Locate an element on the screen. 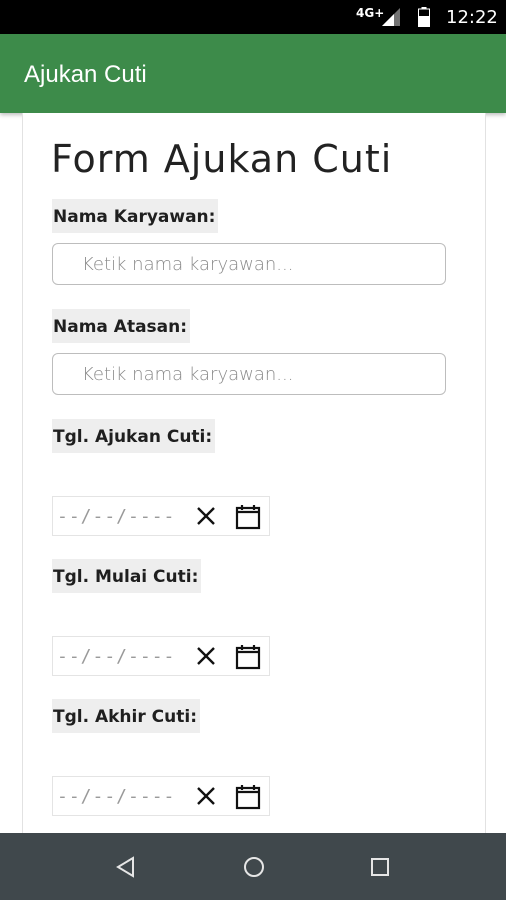 This screenshot has height=900, width=506. tgl-akhir-label: Tgl. Akhir Cuti: is located at coordinates (126, 716).